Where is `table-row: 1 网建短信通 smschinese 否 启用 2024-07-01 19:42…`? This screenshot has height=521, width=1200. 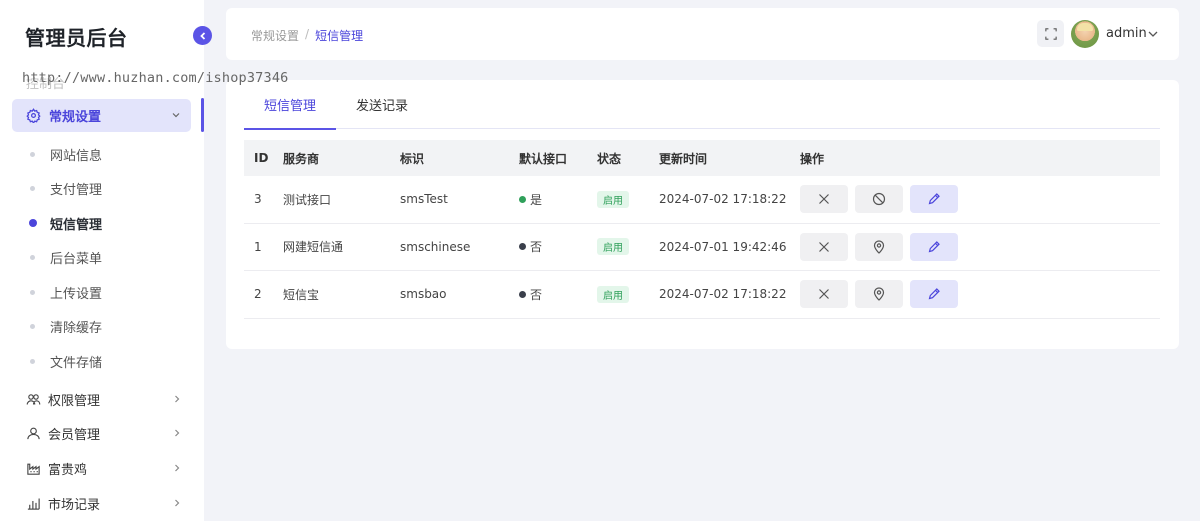 table-row: 1 网建短信通 smschinese 否 启用 2024-07-01 19:42… is located at coordinates (702, 247).